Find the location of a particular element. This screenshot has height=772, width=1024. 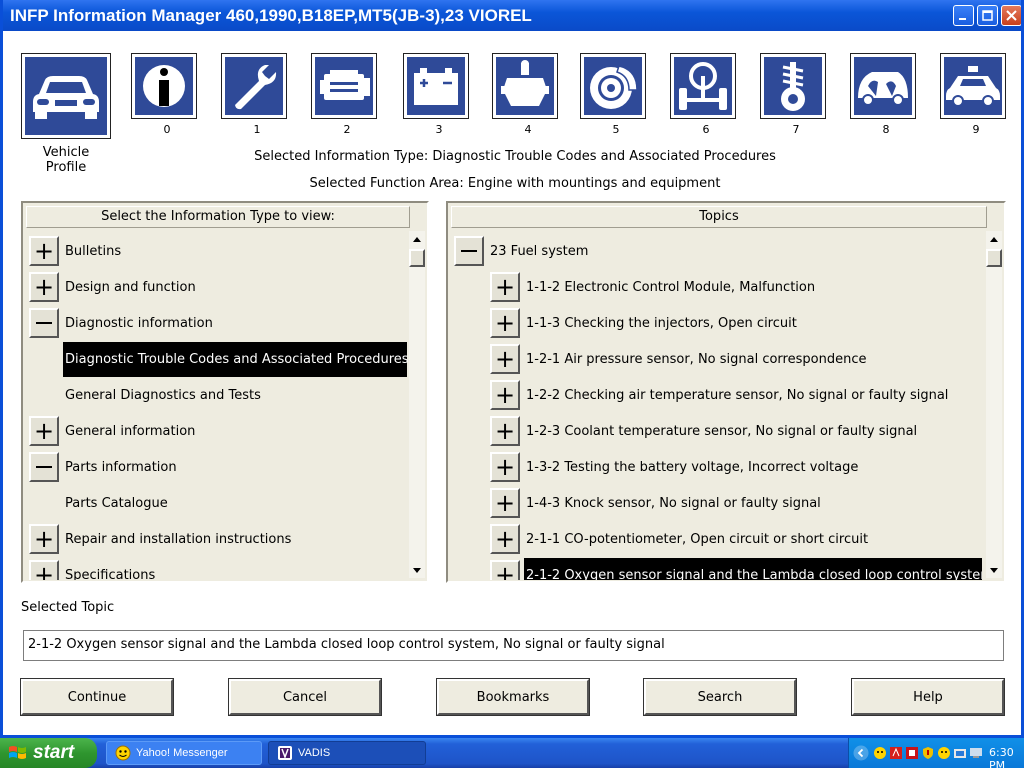

security-shield-icon is located at coordinates (928, 753).